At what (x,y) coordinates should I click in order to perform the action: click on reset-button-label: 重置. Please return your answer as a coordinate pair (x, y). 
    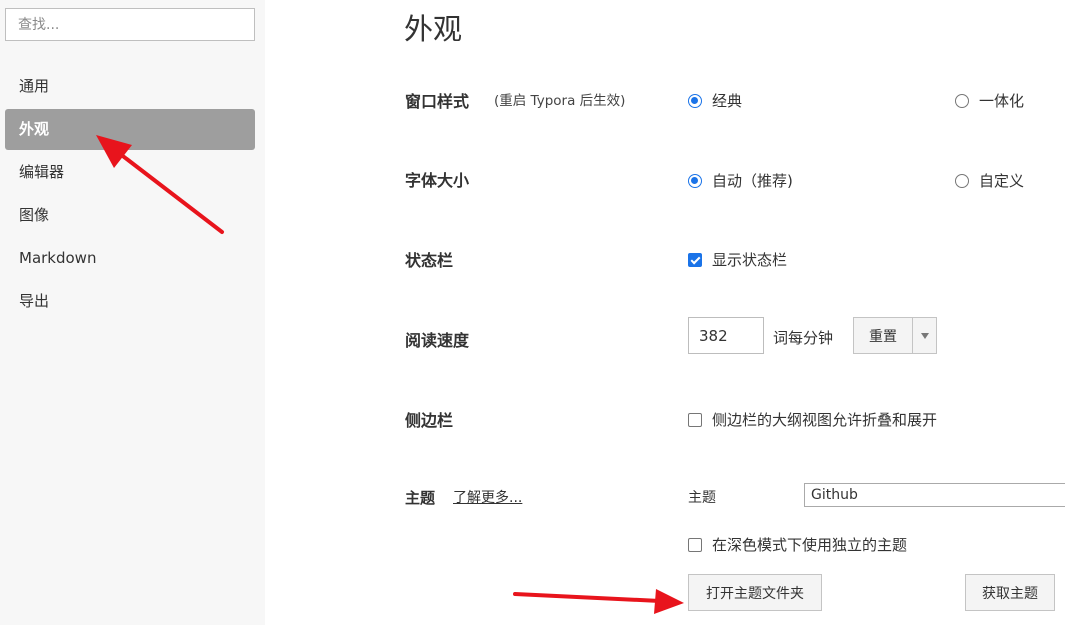
    Looking at the image, I should click on (883, 336).